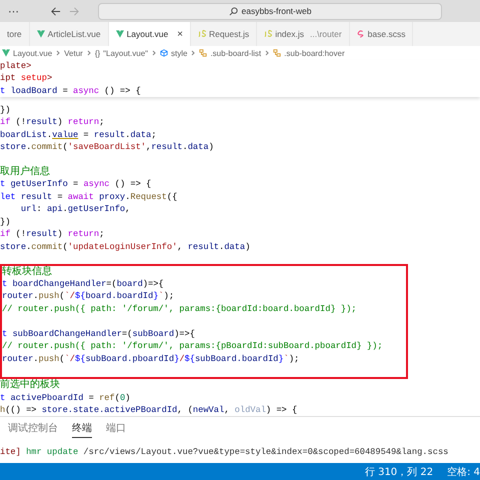 The width and height of the screenshot is (480, 480). Describe the element at coordinates (71, 91) in the screenshot. I see `sticky-code-line: t loadBoard = async () => {` at that location.